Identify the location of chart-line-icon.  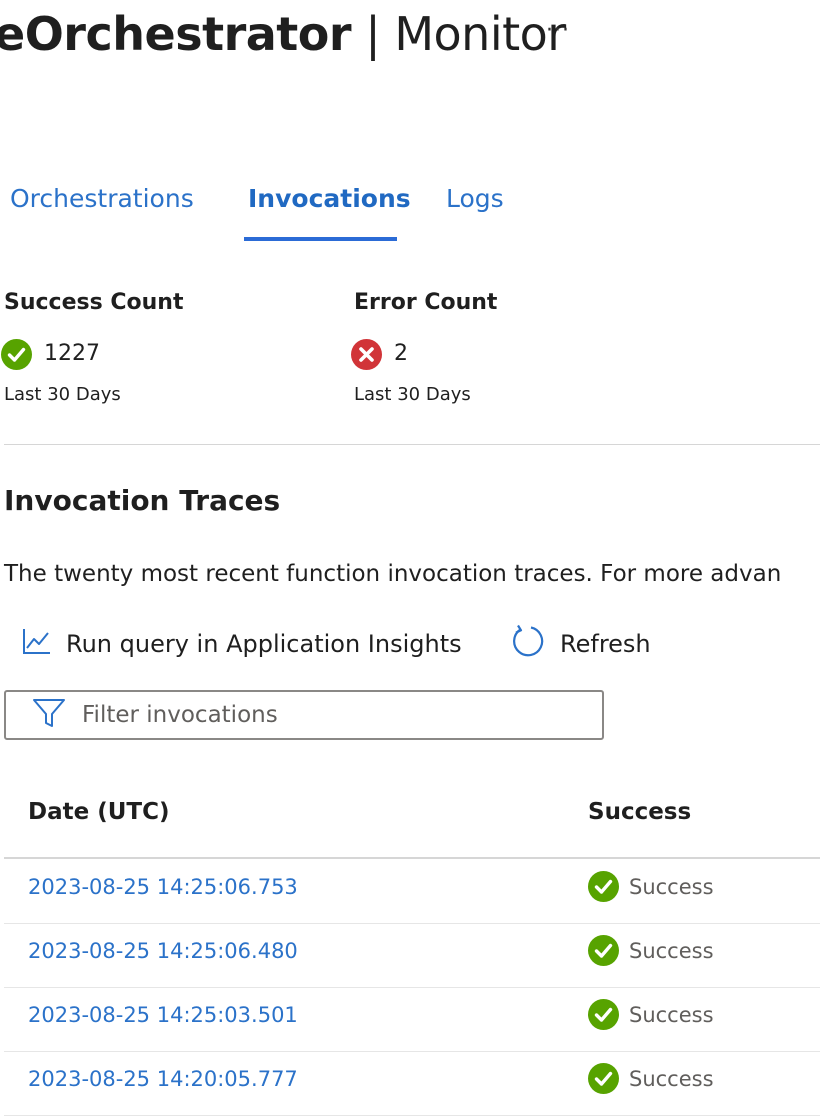
(44, 644).